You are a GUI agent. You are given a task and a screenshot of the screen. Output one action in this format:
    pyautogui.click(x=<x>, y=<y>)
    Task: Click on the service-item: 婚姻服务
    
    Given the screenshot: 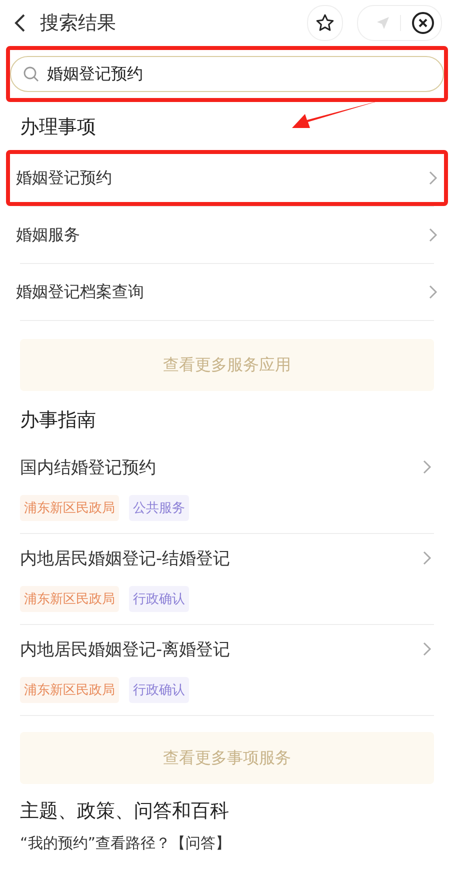 What is the action you would take?
    pyautogui.click(x=227, y=235)
    